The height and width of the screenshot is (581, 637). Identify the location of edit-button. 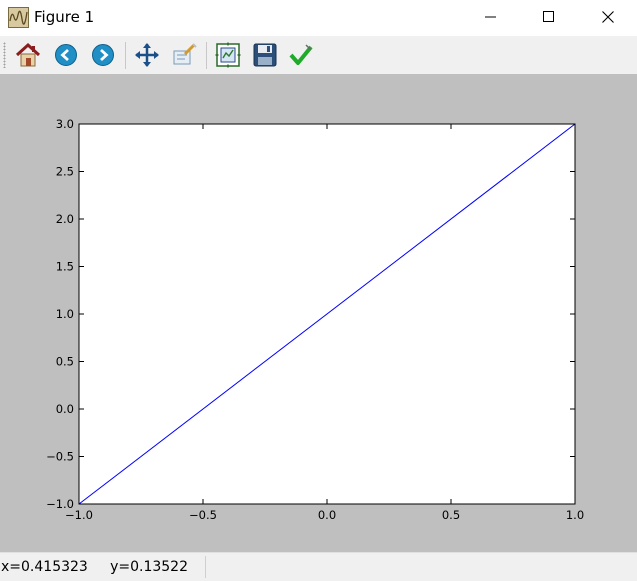
(301, 55).